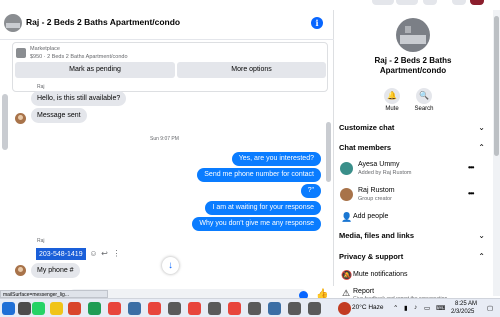 Image resolution: width=500 pixels, height=317 pixels. What do you see at coordinates (379, 164) in the screenshot?
I see `member-name: Ayesa Ummy` at bounding box center [379, 164].